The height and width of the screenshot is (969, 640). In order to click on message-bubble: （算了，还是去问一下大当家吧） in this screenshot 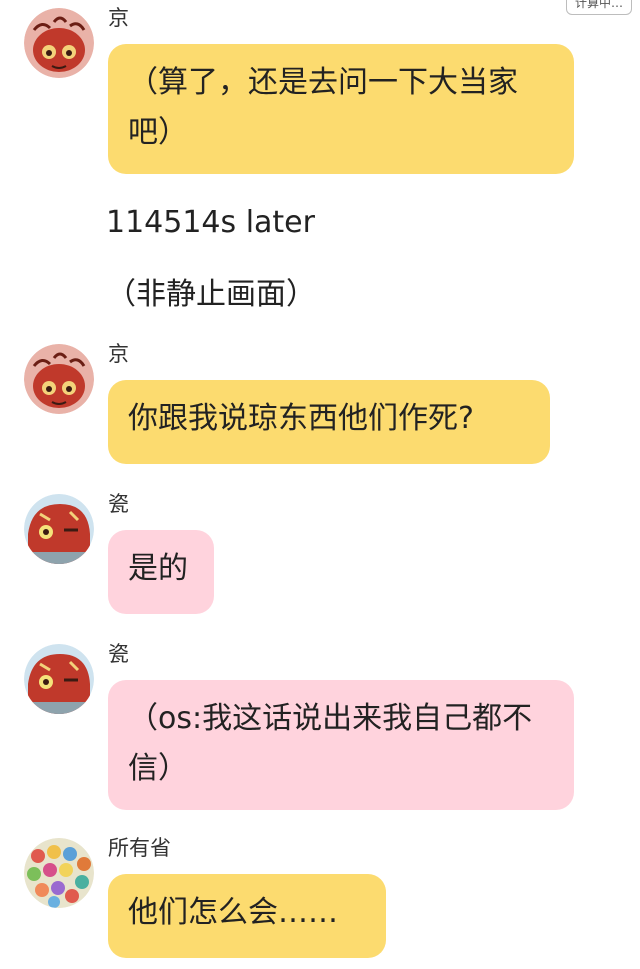, I will do `click(341, 109)`.